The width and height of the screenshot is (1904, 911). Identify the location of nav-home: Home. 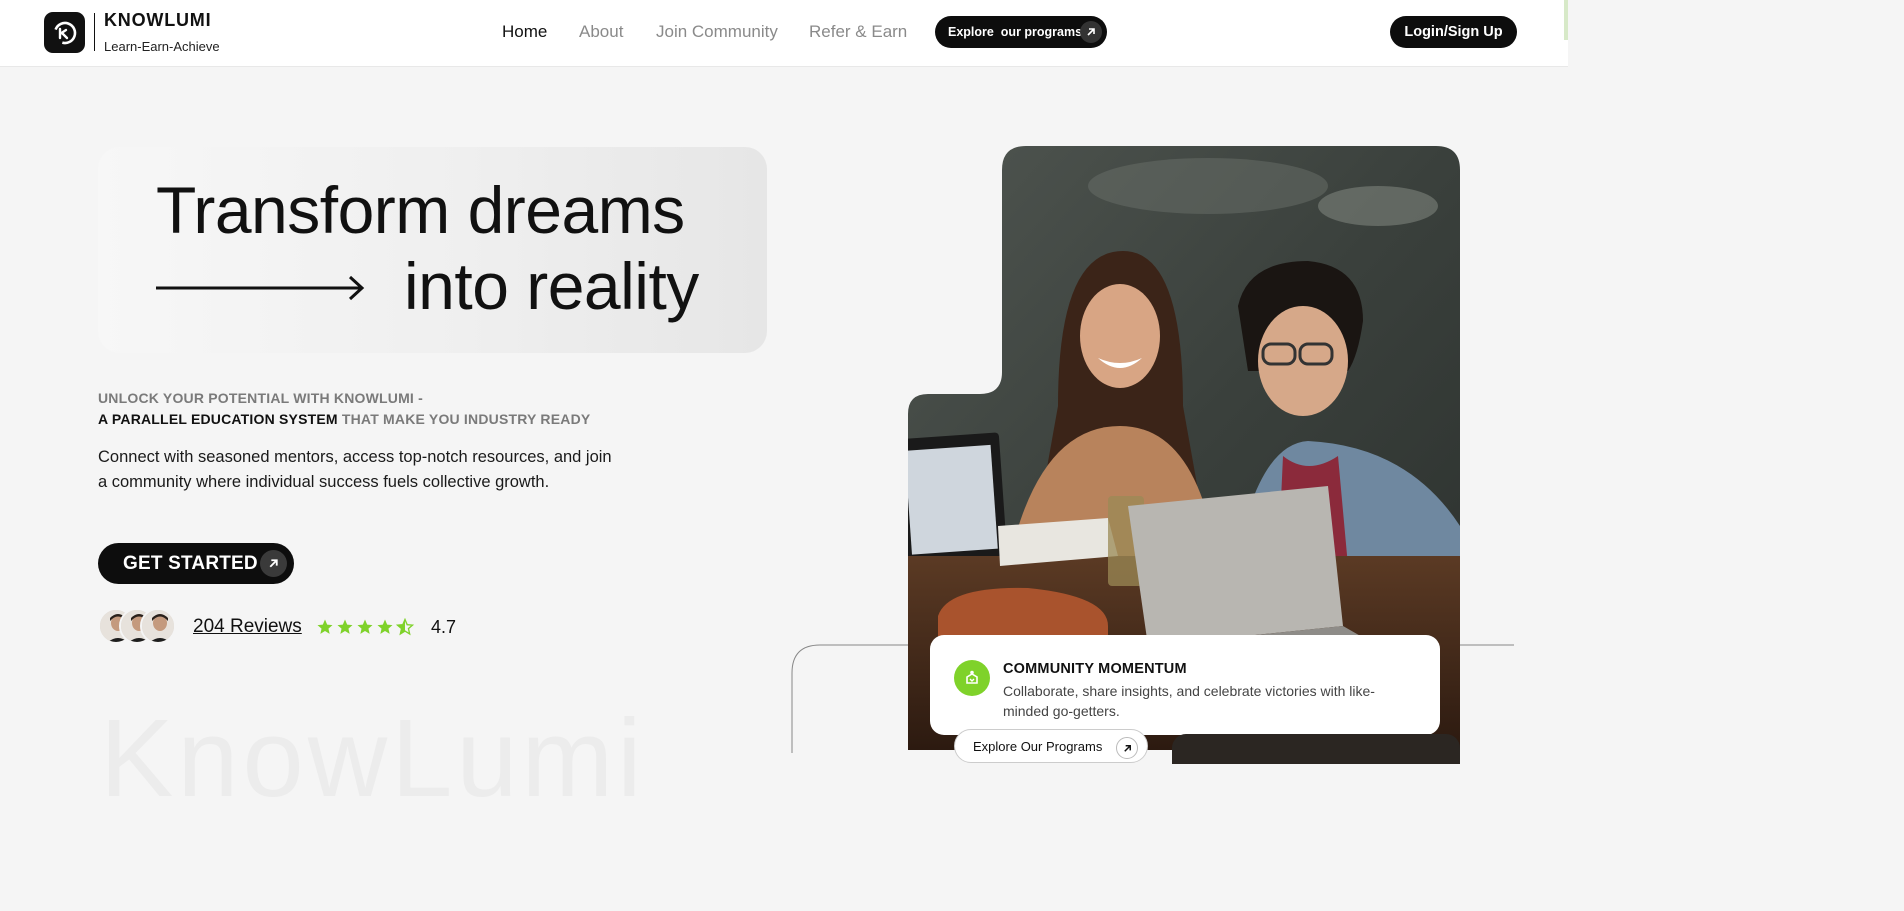
(524, 32).